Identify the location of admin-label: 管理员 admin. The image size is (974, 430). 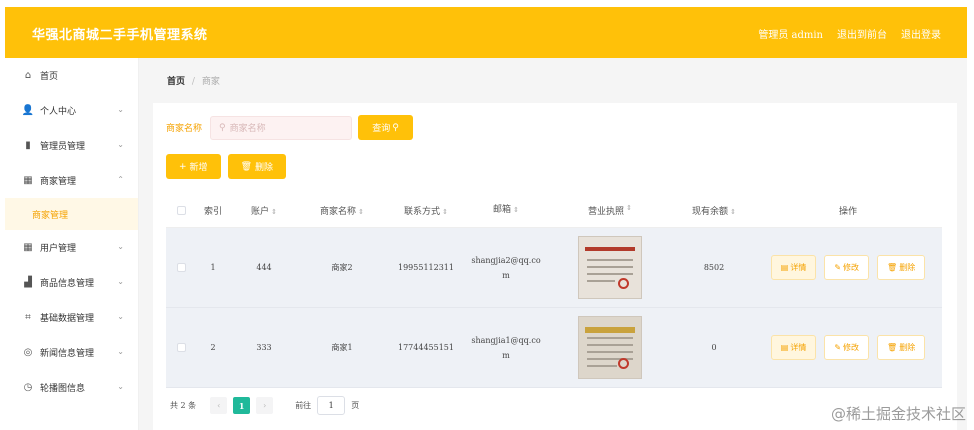
(790, 35).